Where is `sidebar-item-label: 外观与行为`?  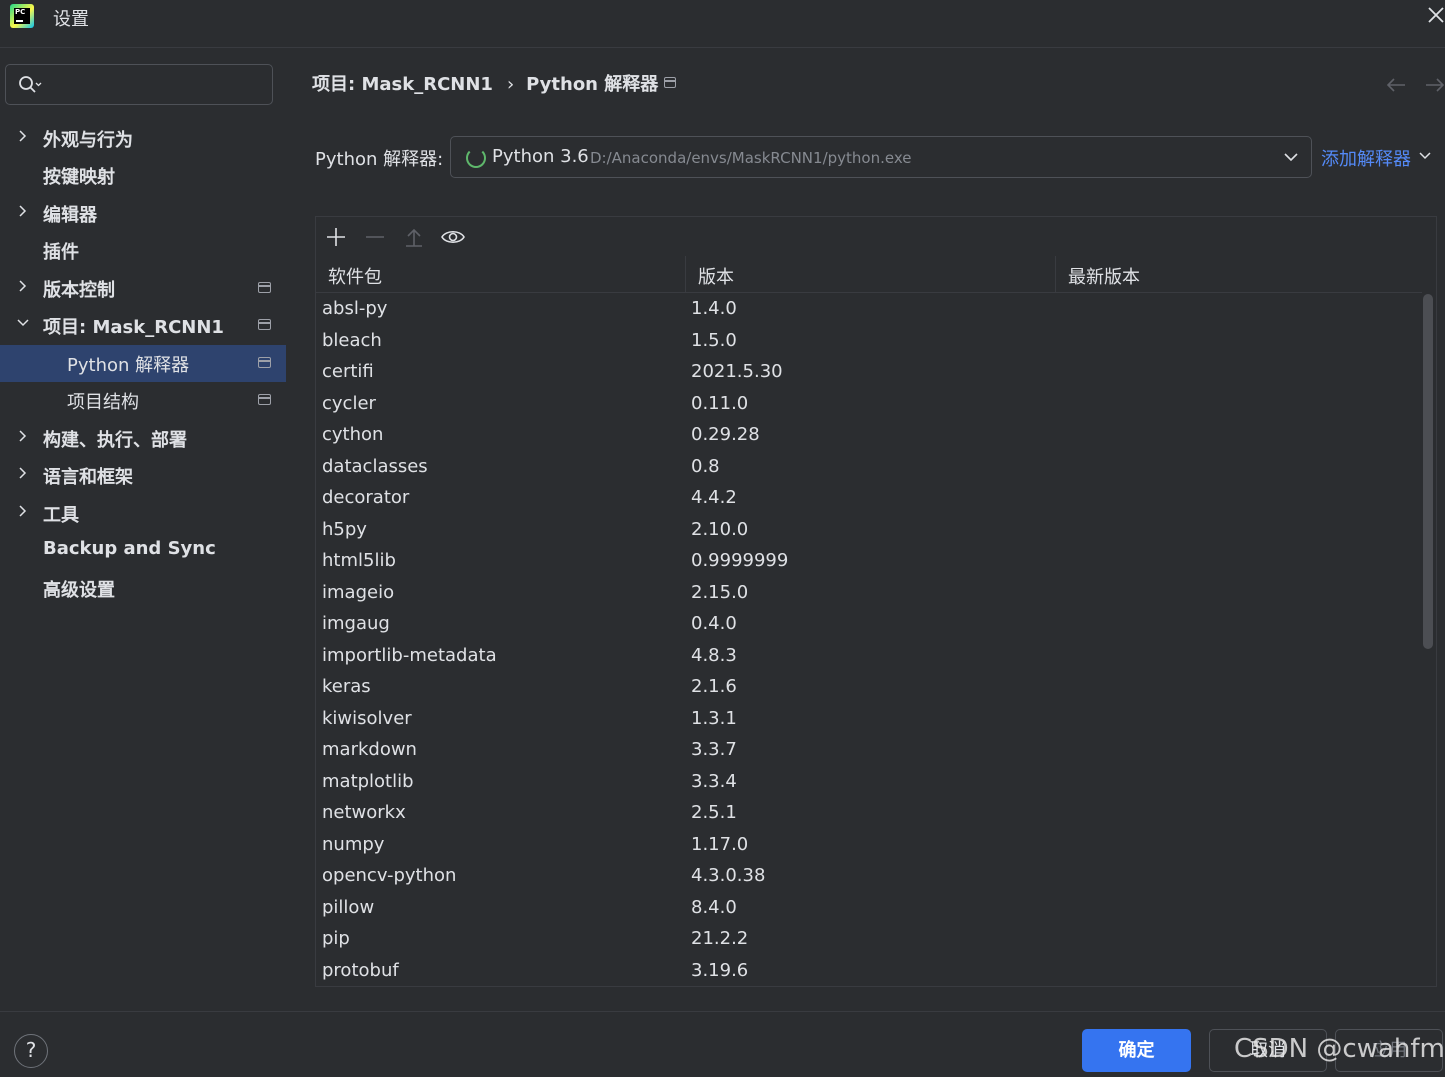
sidebar-item-label: 外观与行为 is located at coordinates (88, 140).